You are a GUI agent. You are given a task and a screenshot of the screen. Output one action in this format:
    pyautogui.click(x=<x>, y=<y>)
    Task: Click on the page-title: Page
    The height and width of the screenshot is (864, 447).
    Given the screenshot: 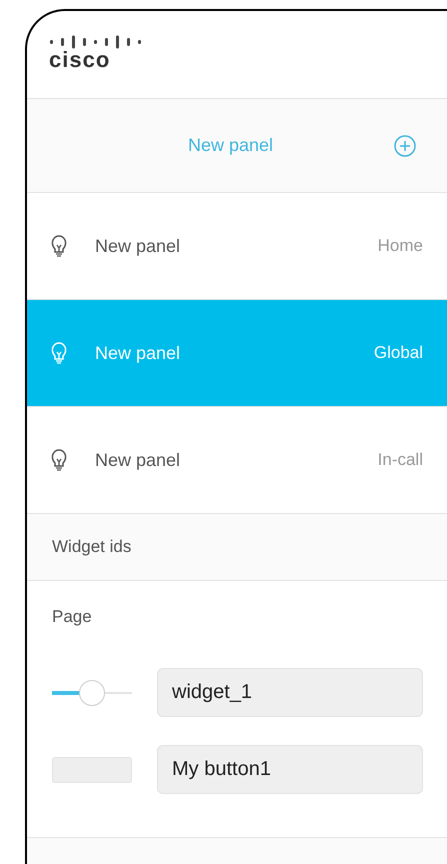 What is the action you would take?
    pyautogui.click(x=72, y=617)
    